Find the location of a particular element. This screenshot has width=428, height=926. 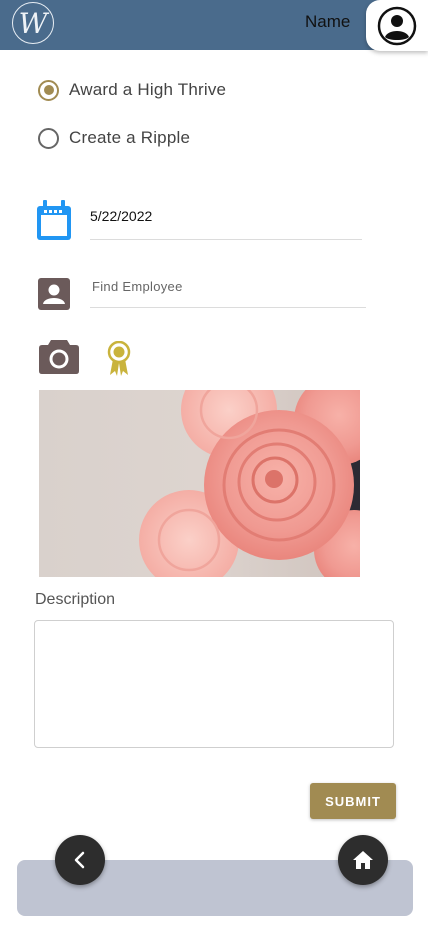

home-button is located at coordinates (363, 860).